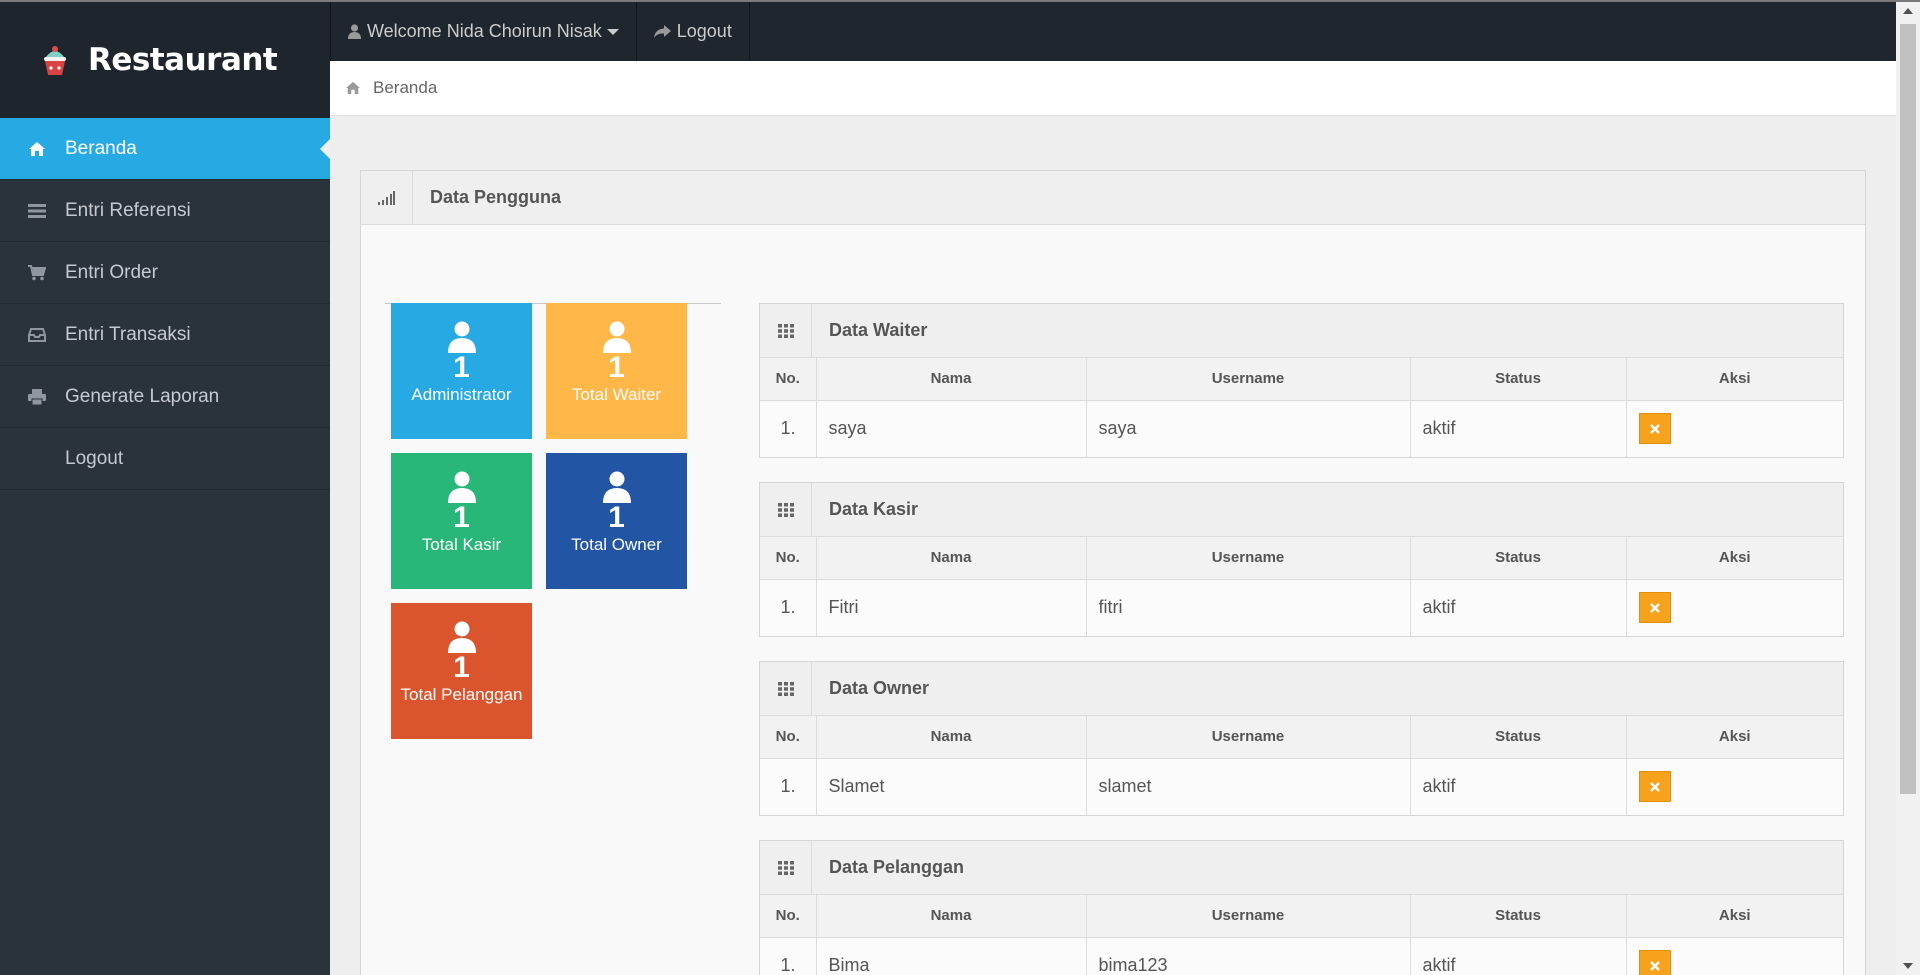  What do you see at coordinates (616, 544) in the screenshot?
I see `tile-label: Total Owner` at bounding box center [616, 544].